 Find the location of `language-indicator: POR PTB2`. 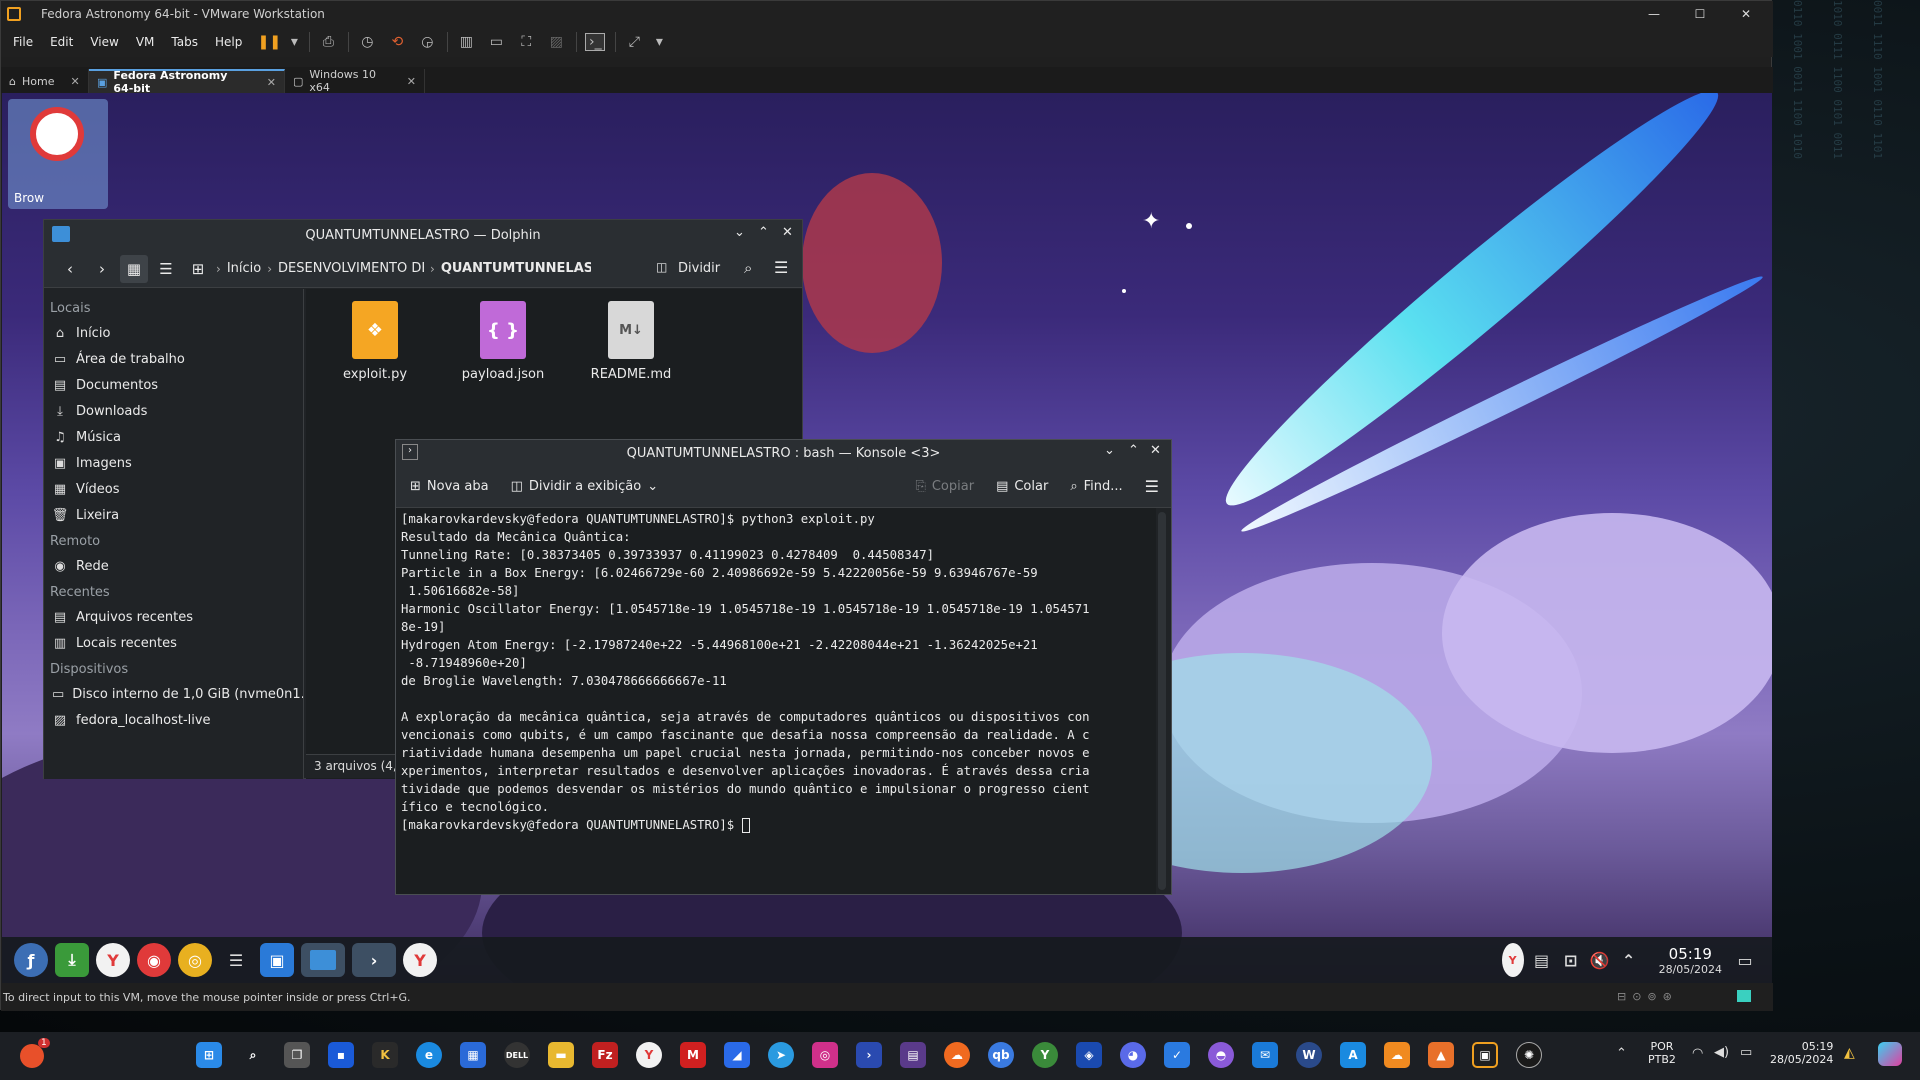

language-indicator: POR PTB2 is located at coordinates (1662, 1053).